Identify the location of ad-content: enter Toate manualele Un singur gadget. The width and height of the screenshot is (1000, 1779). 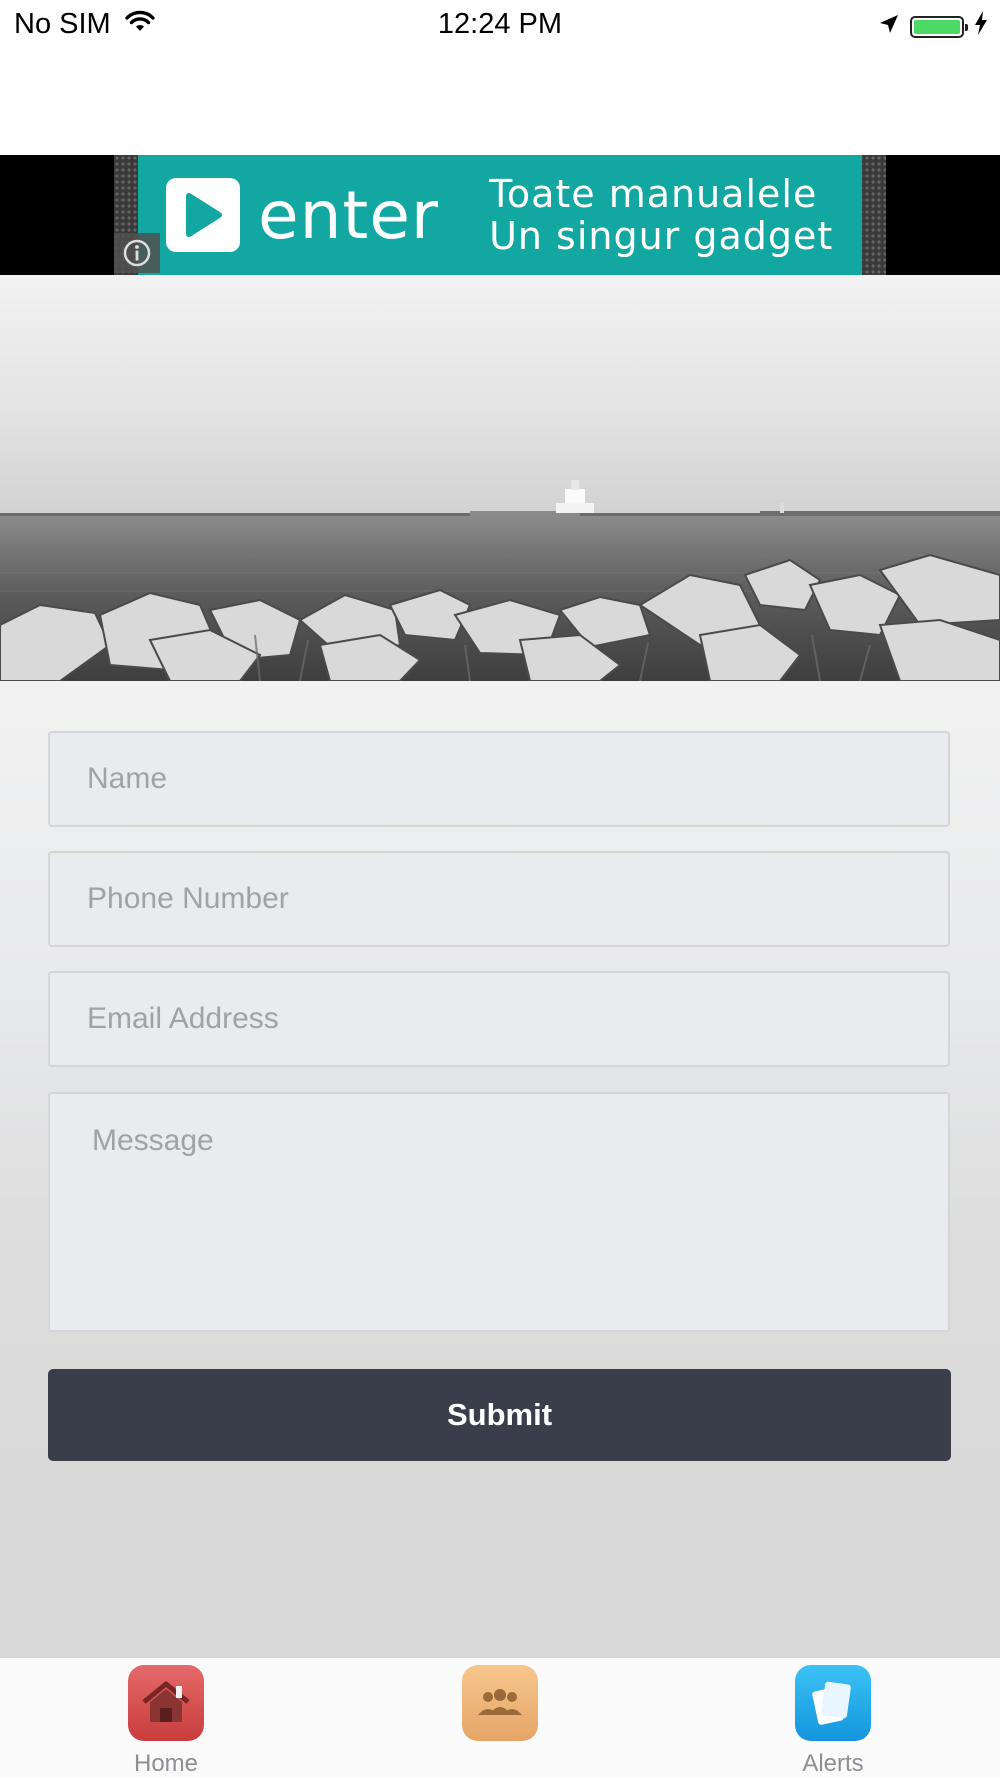
(500, 215).